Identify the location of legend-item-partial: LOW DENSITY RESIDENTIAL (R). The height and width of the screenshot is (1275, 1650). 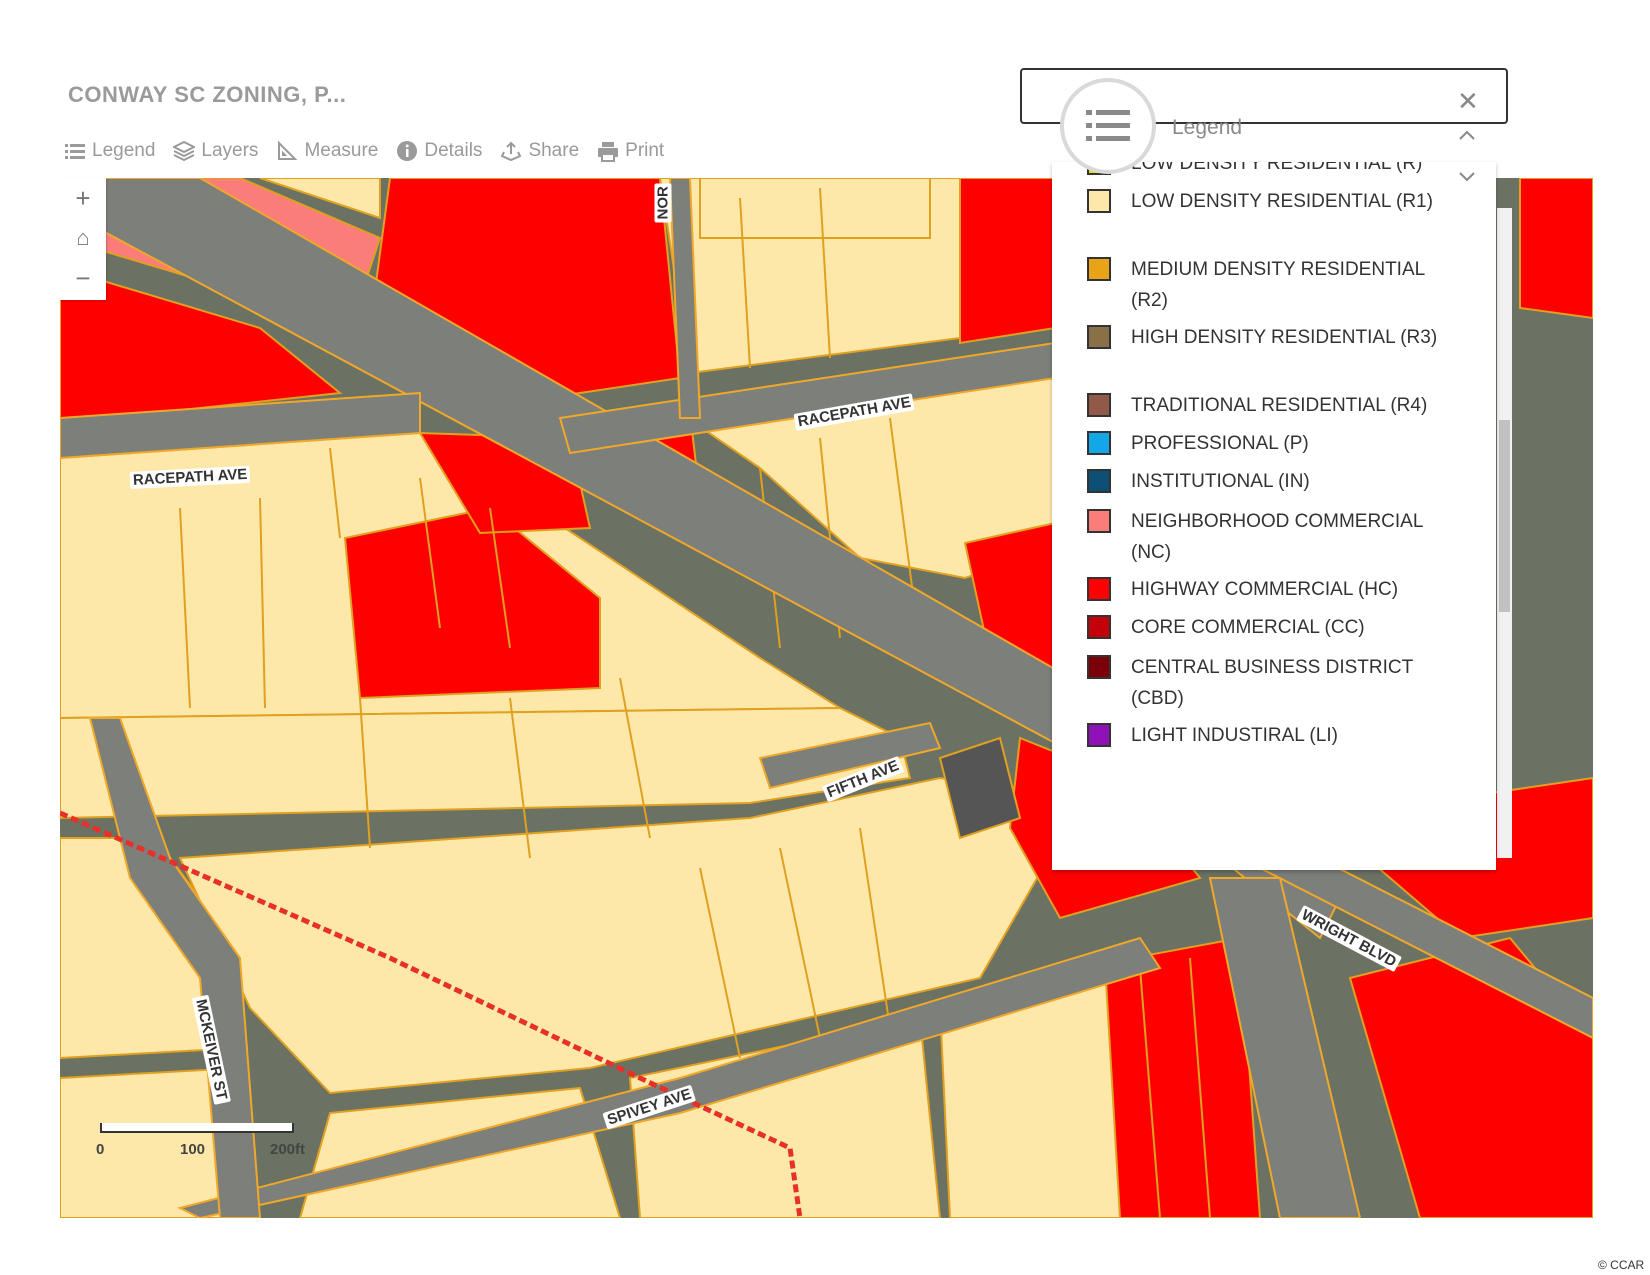
(1264, 170).